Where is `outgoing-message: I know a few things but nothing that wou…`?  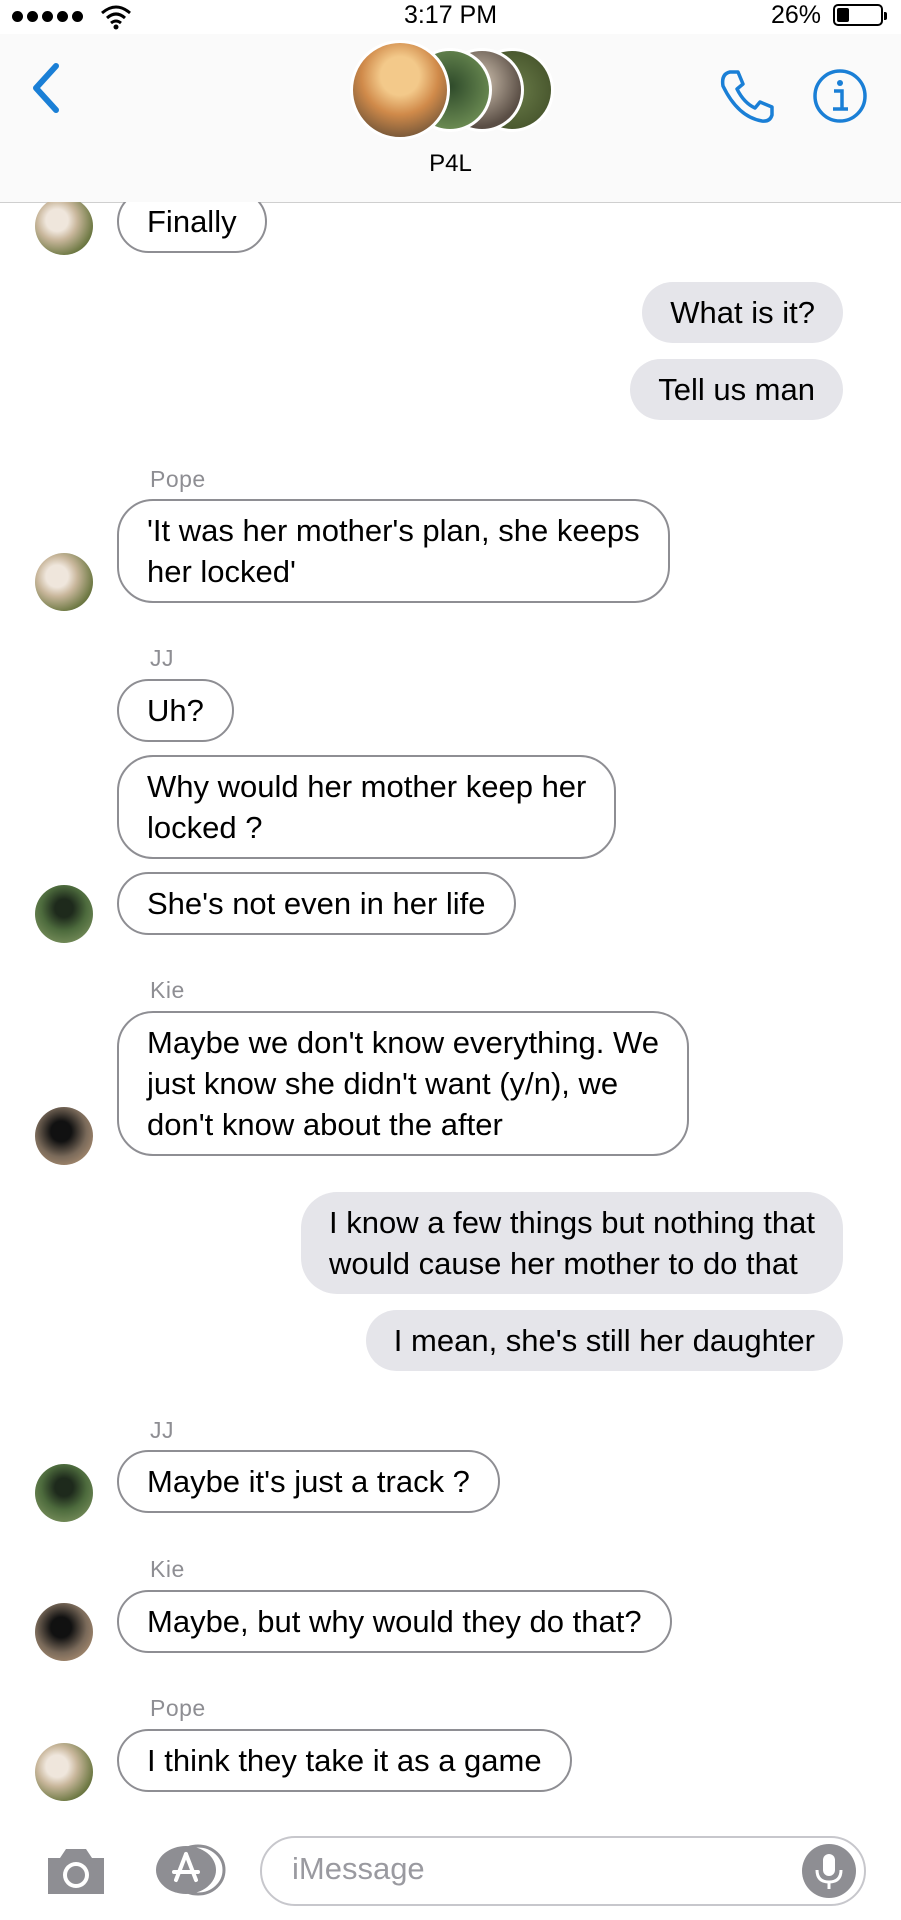 outgoing-message: I know a few things but nothing that wou… is located at coordinates (572, 1243).